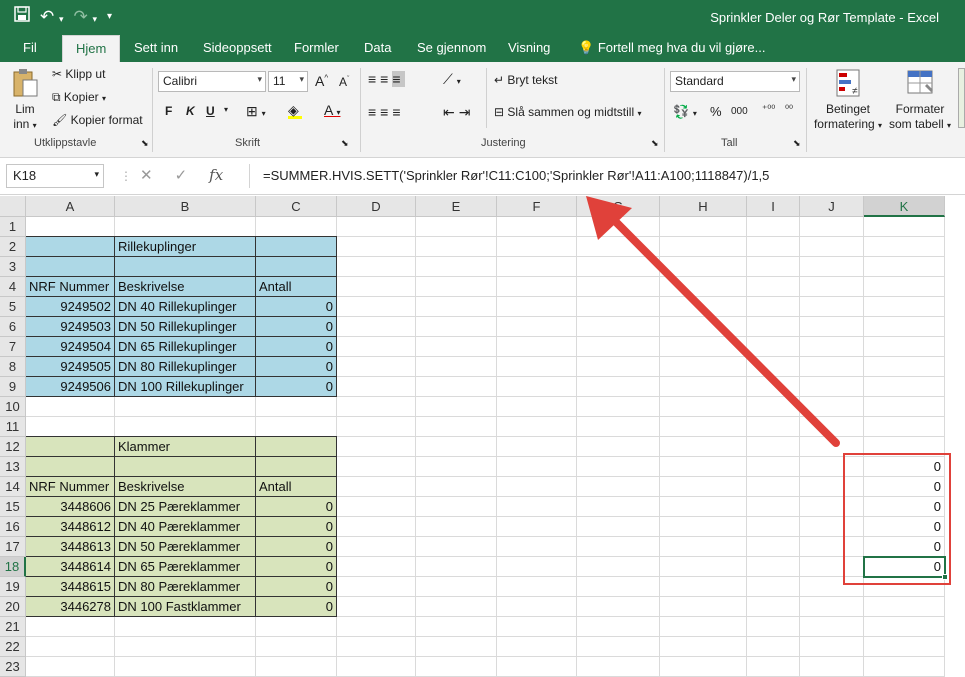 This screenshot has height=677, width=965. What do you see at coordinates (70, 587) in the screenshot?
I see `nrf-number-cell: 3448615` at bounding box center [70, 587].